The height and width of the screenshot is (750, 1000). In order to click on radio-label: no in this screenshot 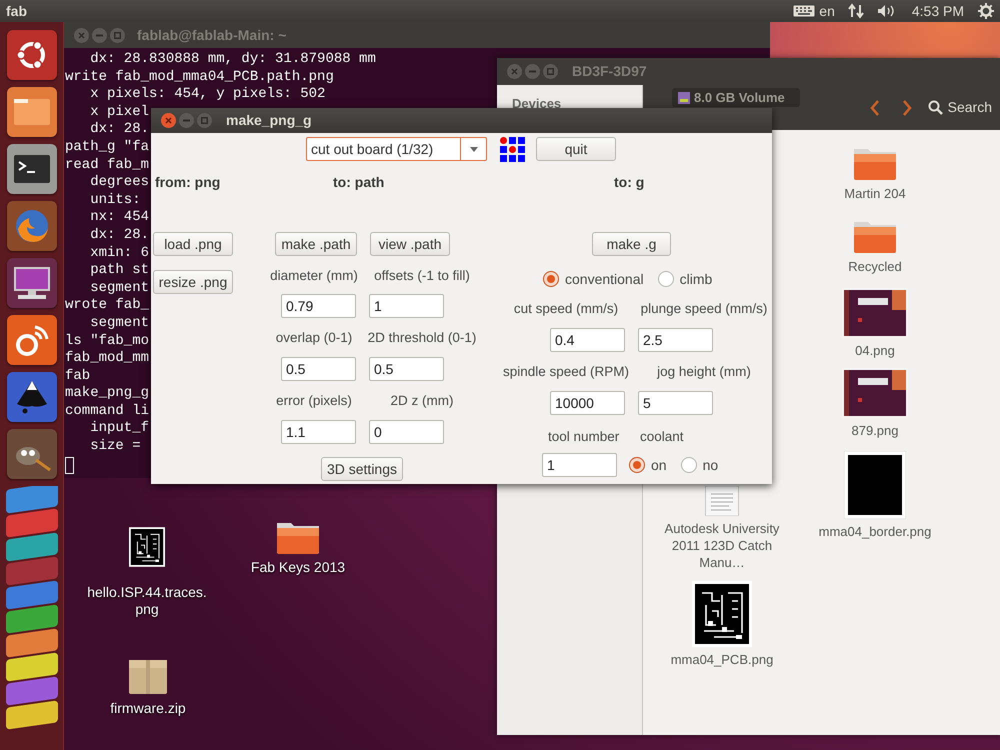, I will do `click(710, 465)`.